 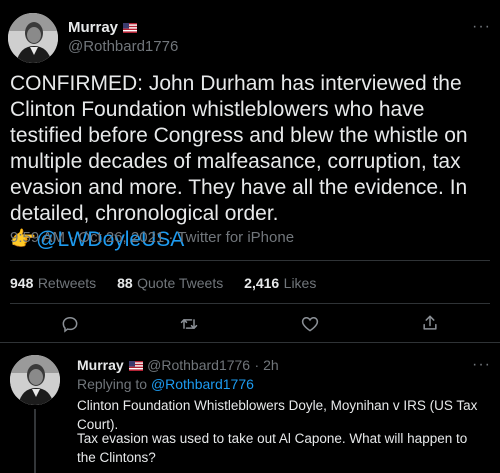 I want to click on like-icon, so click(x=310, y=324).